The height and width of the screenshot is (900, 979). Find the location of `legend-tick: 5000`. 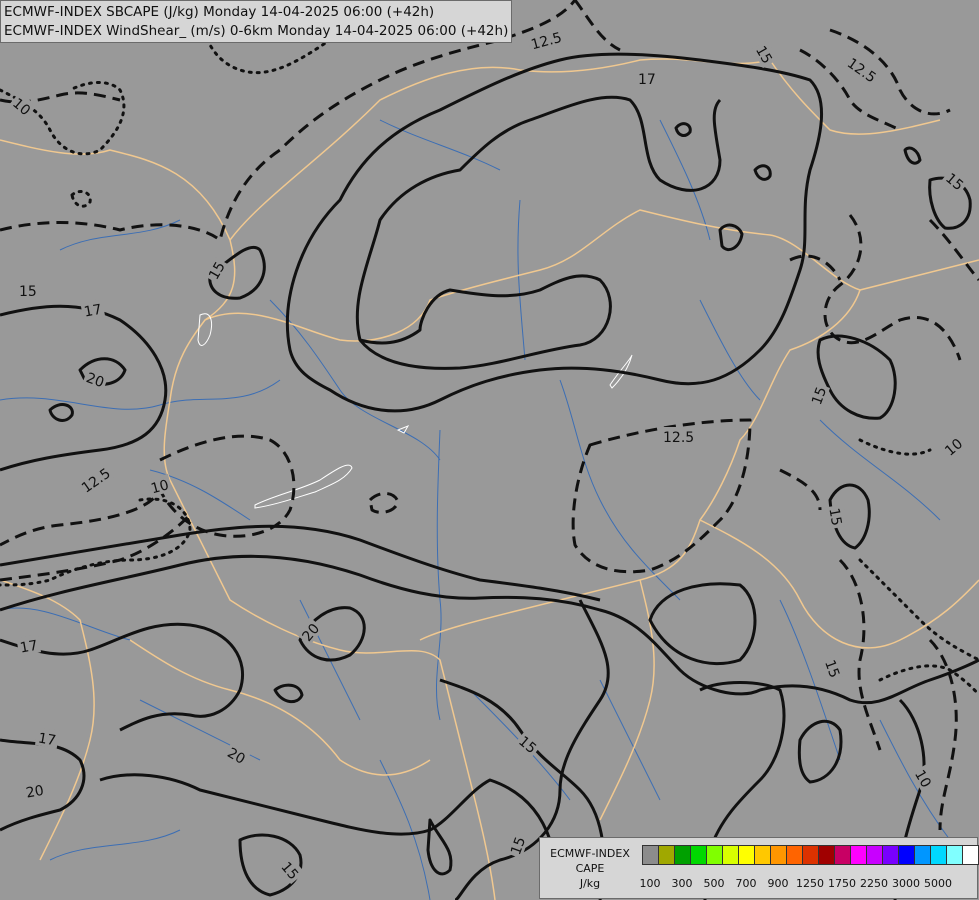

legend-tick: 5000 is located at coordinates (938, 883).